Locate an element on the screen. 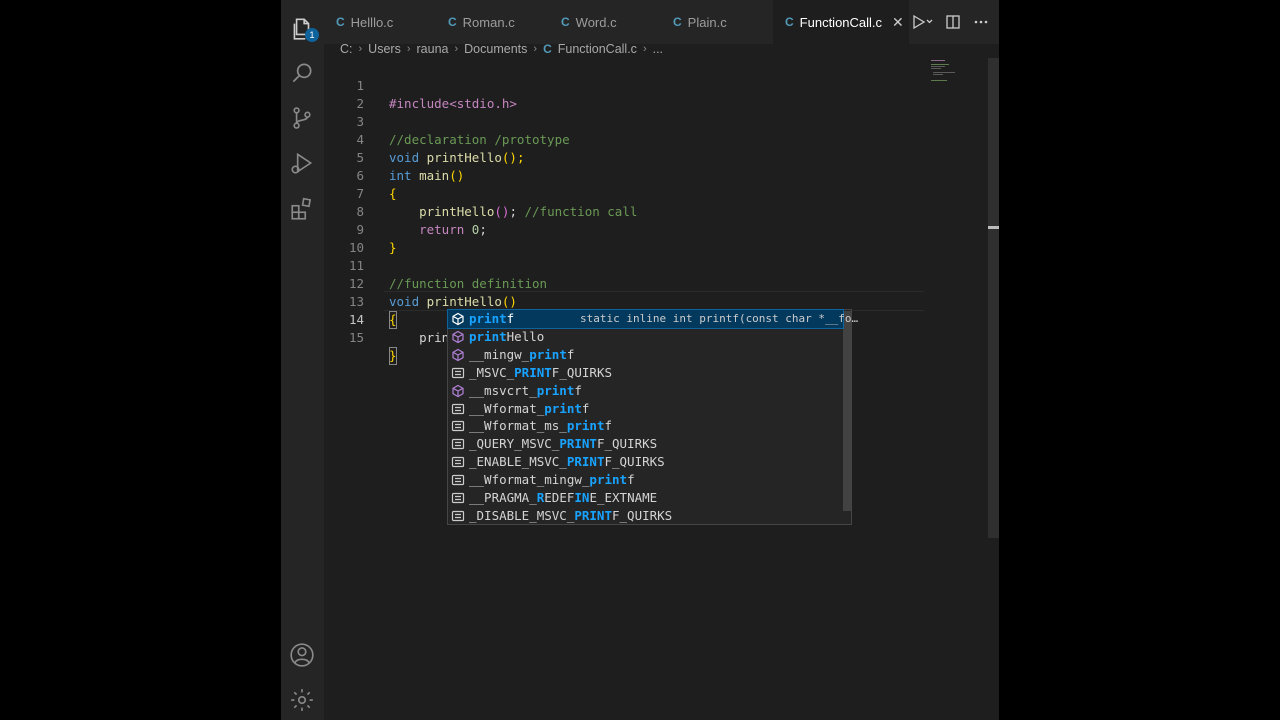 Image resolution: width=1280 pixels, height=720 pixels. run-icon is located at coordinates (922, 22).